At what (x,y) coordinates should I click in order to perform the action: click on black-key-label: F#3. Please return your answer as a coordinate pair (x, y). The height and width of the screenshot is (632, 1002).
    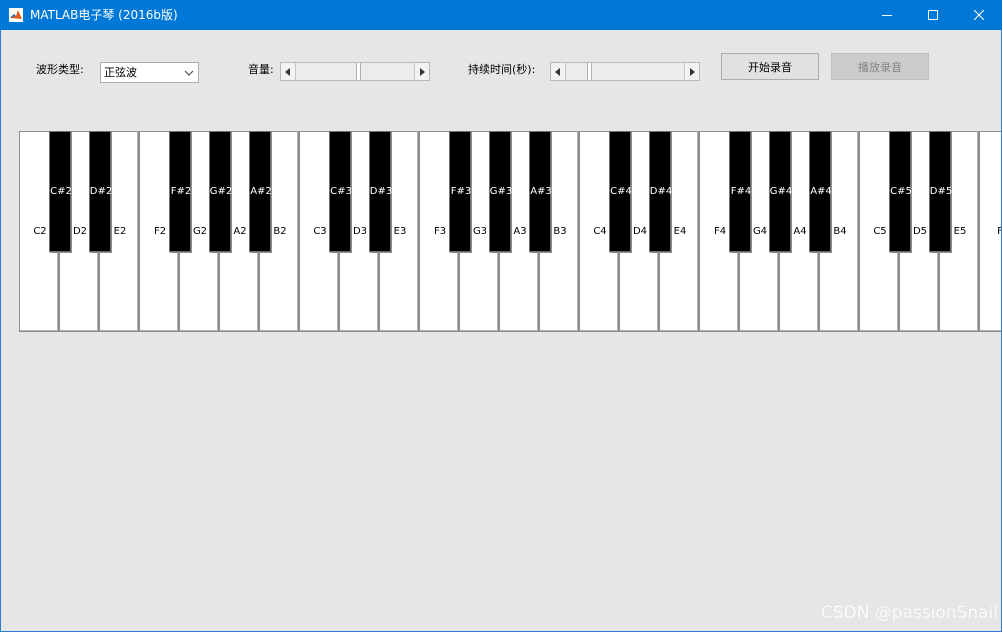
    Looking at the image, I should click on (461, 191).